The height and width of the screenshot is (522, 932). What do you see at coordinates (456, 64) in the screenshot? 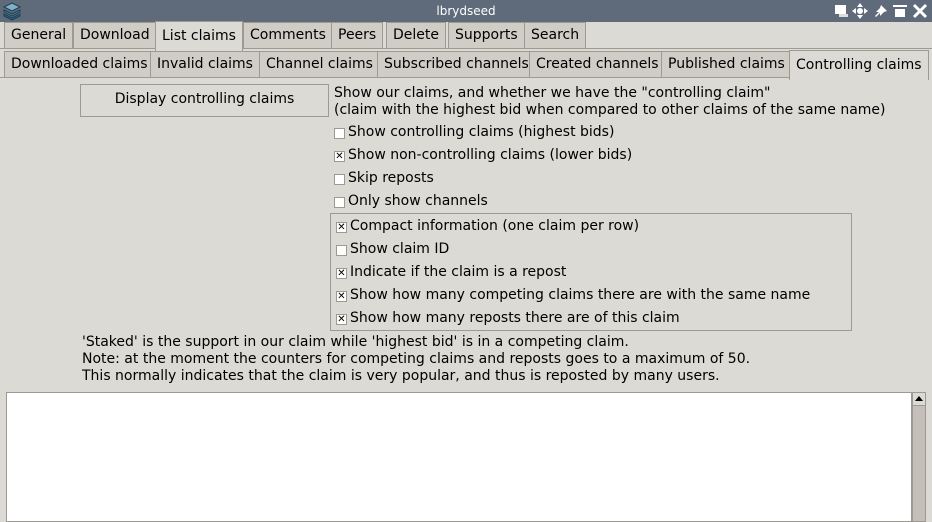
I see `tab-subscribed-channels: Subscribed channels` at bounding box center [456, 64].